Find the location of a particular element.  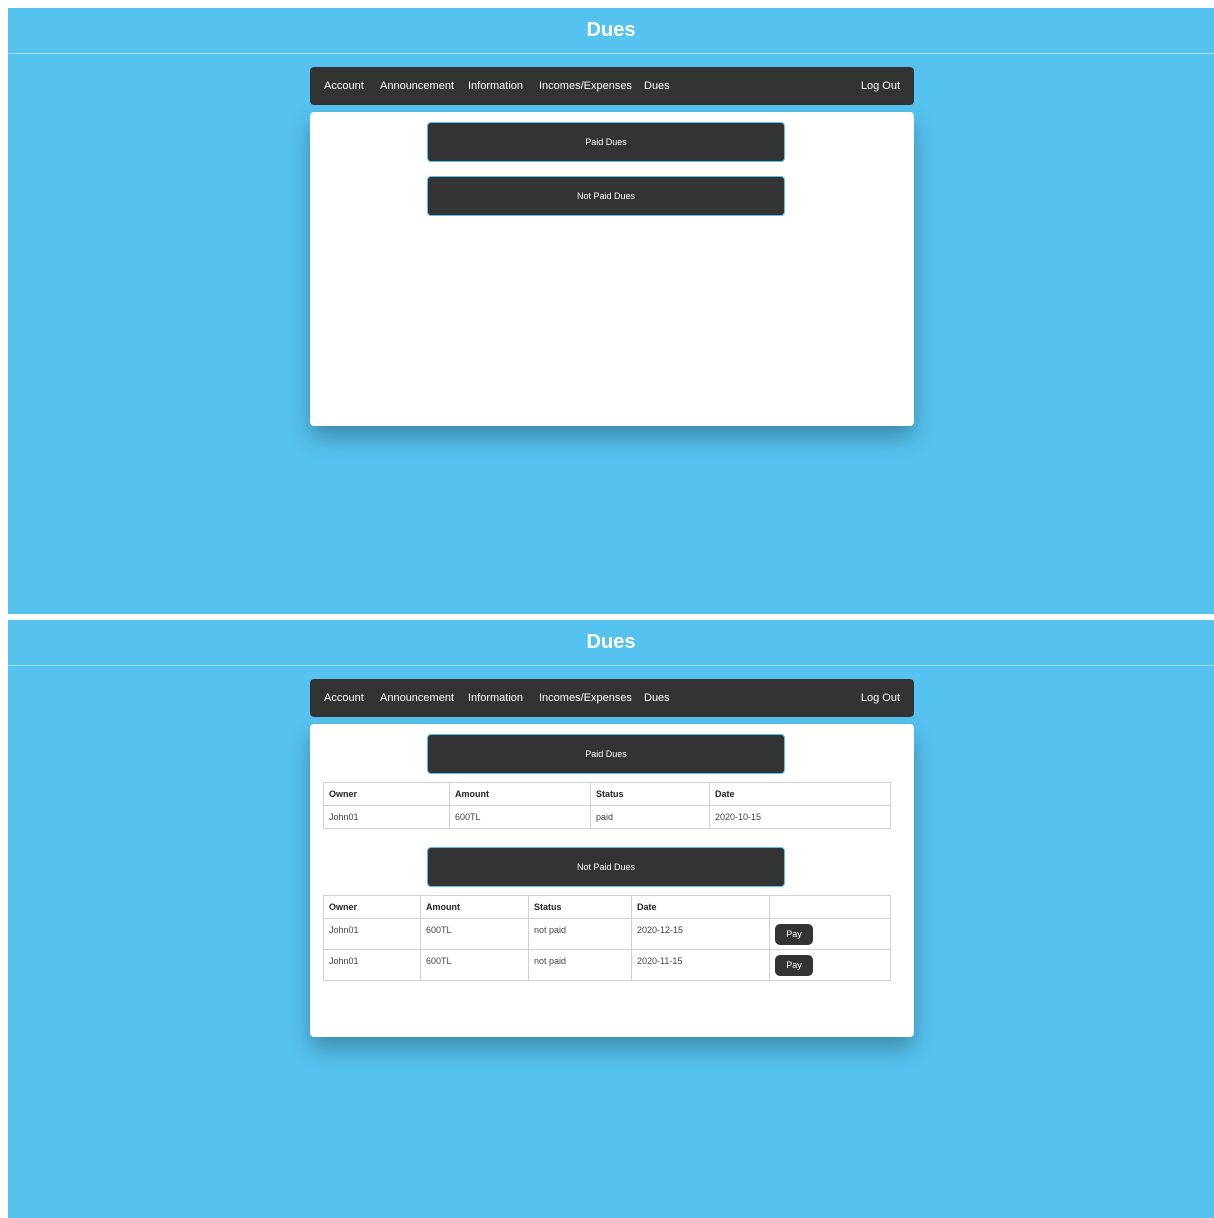

cell-status: paid is located at coordinates (650, 817).